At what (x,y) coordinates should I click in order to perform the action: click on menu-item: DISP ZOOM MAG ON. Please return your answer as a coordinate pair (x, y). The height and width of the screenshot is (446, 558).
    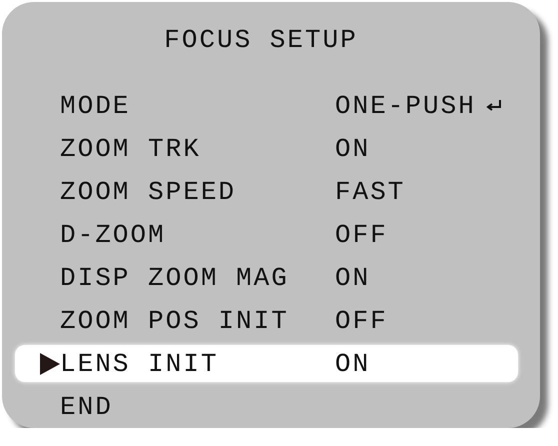
    Looking at the image, I should click on (266, 277).